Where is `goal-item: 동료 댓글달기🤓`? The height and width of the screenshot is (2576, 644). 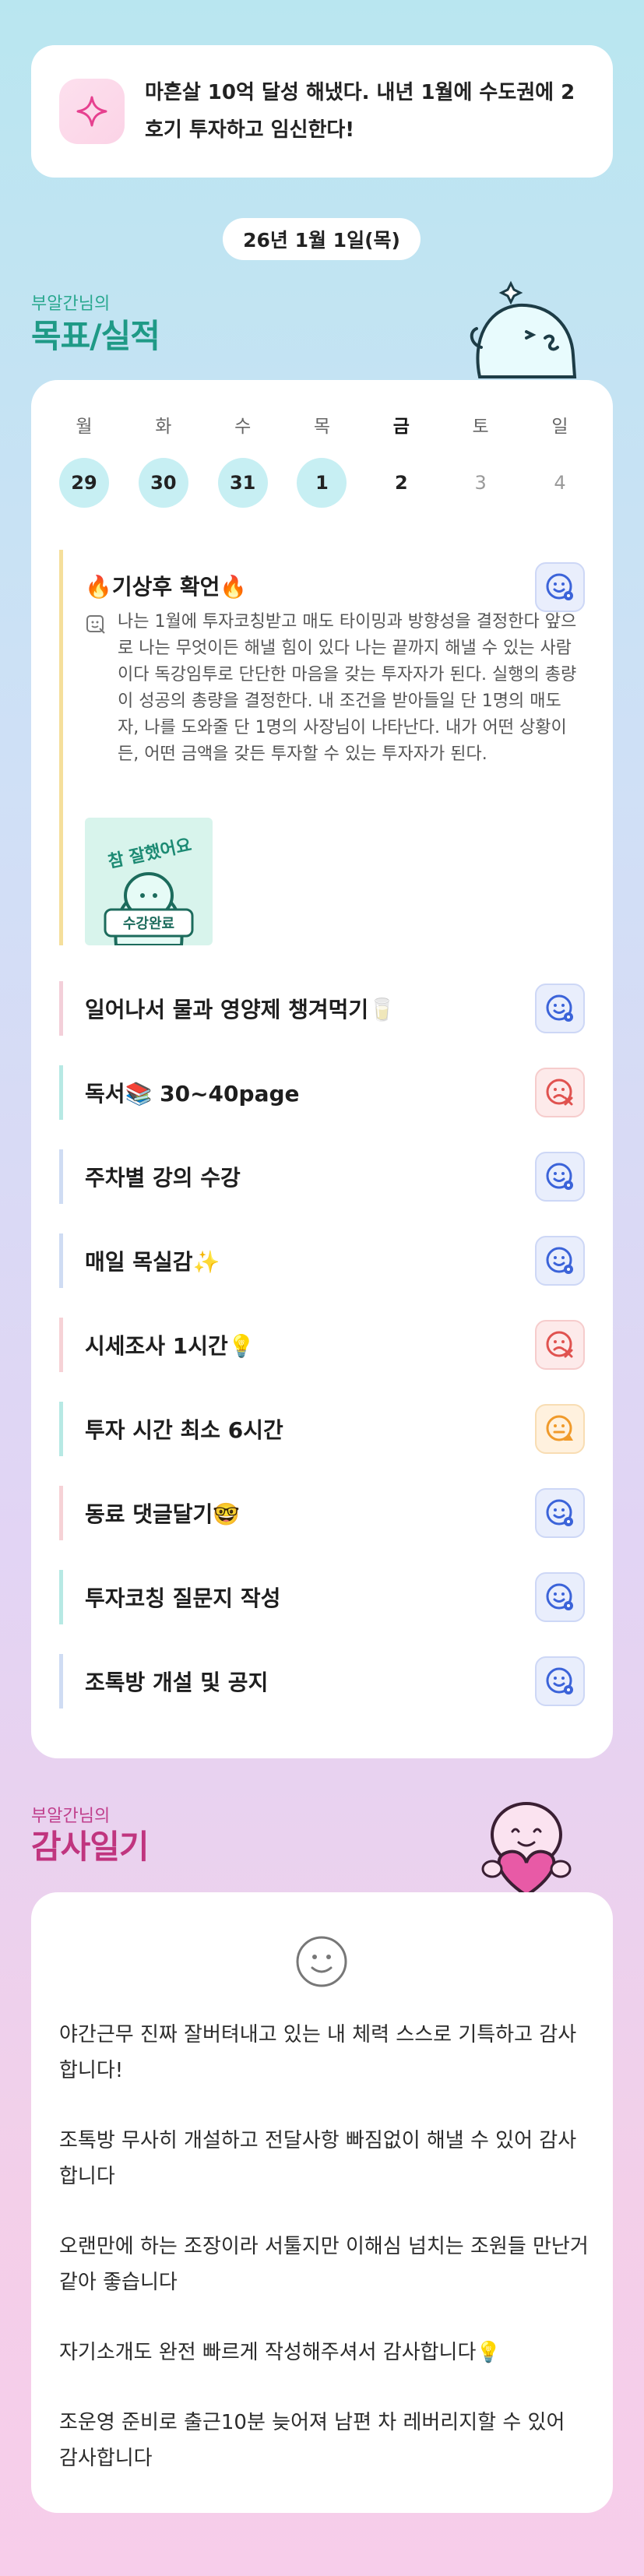
goal-item: 동료 댓글달기🤓 is located at coordinates (322, 1513).